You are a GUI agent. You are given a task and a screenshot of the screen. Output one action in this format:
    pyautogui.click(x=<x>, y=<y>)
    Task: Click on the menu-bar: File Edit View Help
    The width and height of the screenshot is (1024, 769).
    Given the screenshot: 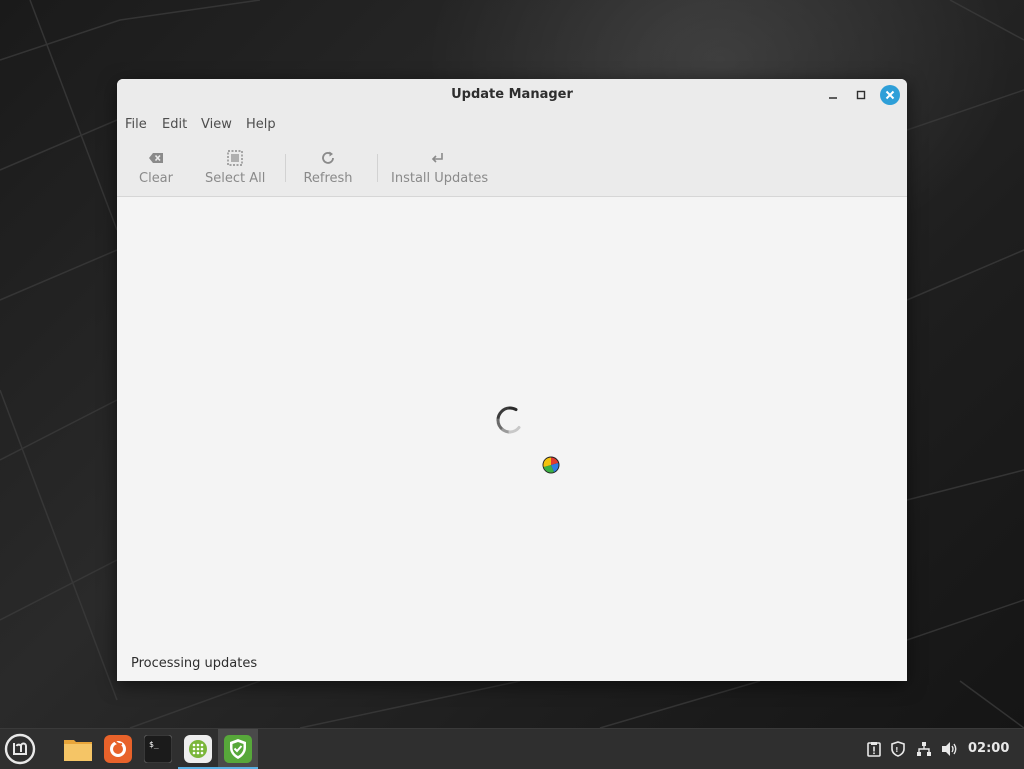 What is the action you would take?
    pyautogui.click(x=512, y=124)
    